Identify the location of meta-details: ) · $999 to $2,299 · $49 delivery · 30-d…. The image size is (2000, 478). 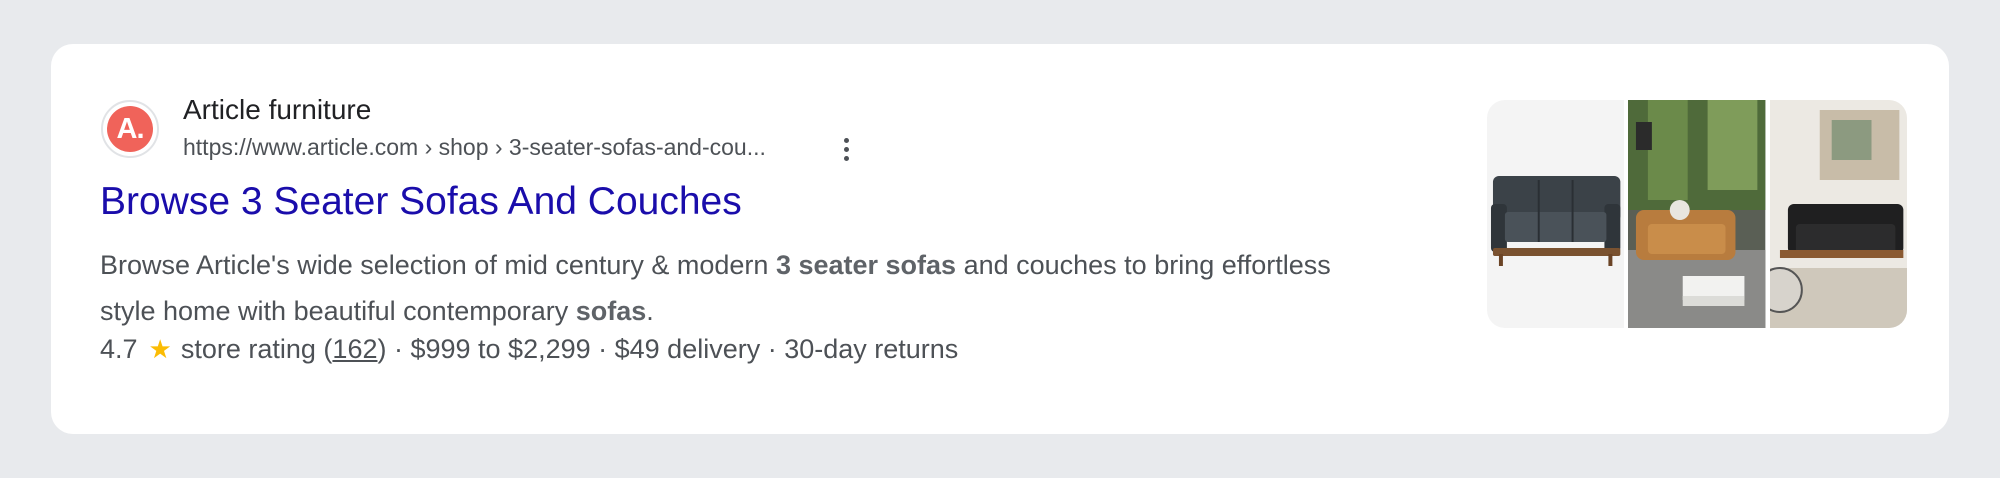
(668, 349).